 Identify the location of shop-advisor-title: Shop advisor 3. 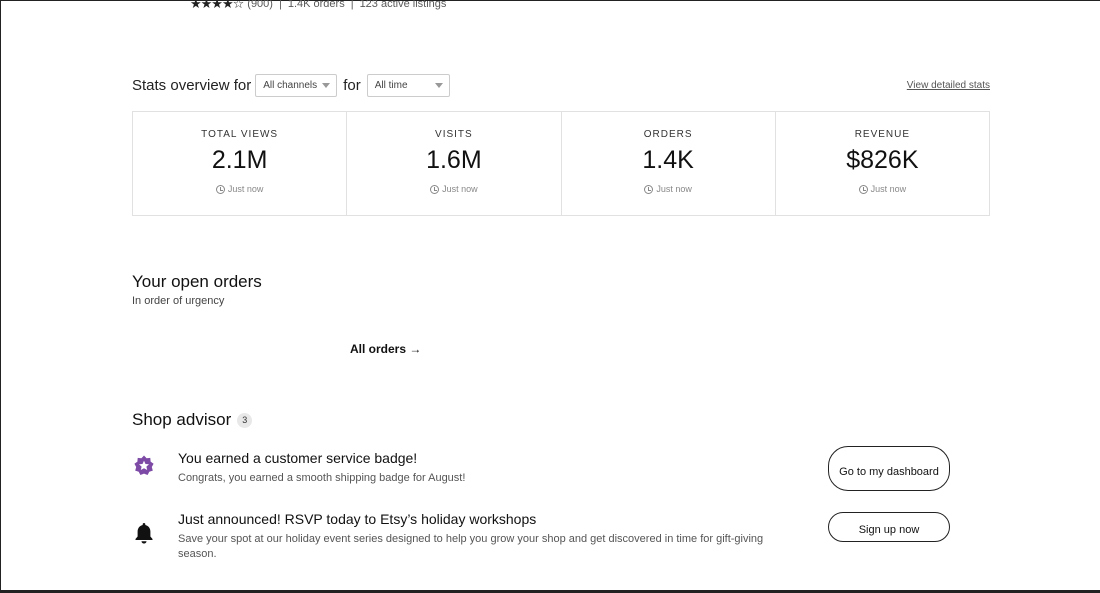
(192, 420).